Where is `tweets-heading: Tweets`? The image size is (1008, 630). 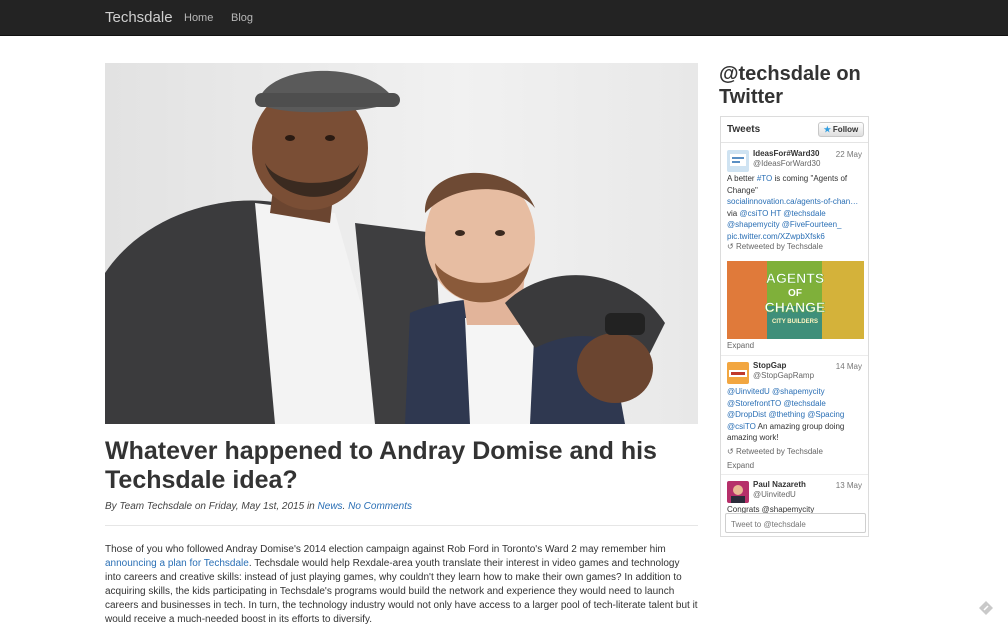 tweets-heading: Tweets is located at coordinates (744, 129).